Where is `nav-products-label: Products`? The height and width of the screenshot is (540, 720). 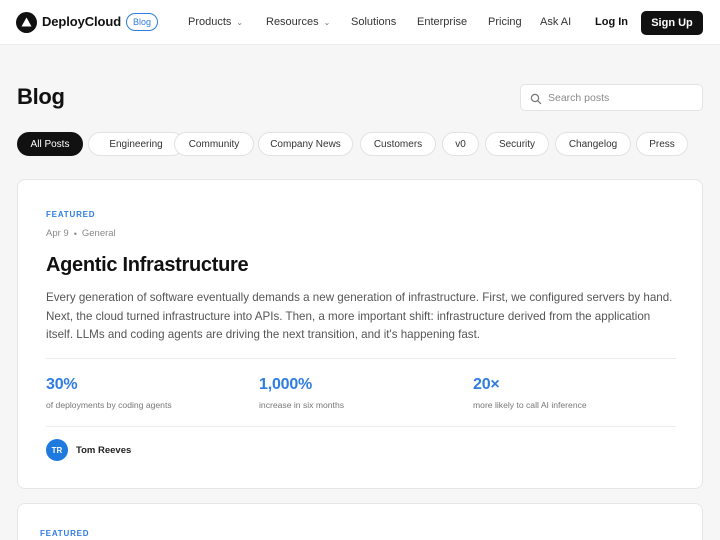
nav-products-label: Products is located at coordinates (210, 22).